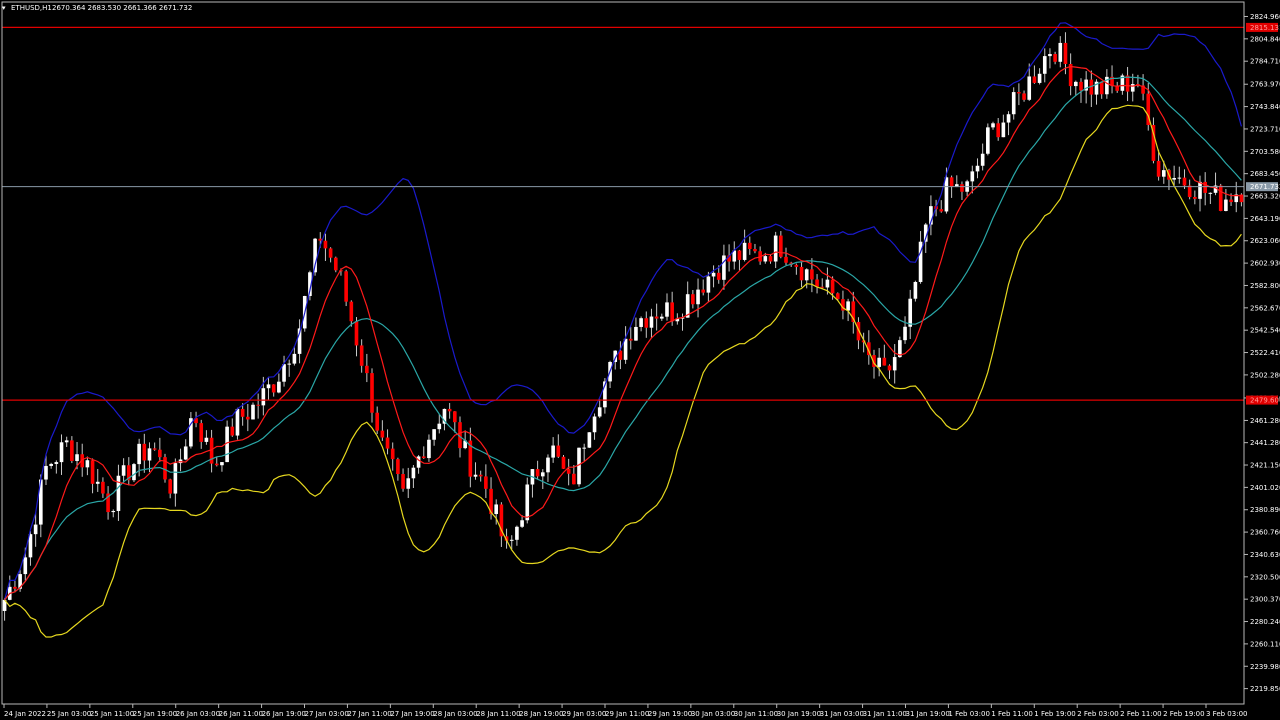  Describe the element at coordinates (1265, 667) in the screenshot. I see `y-tick-label: 2239.980` at that location.